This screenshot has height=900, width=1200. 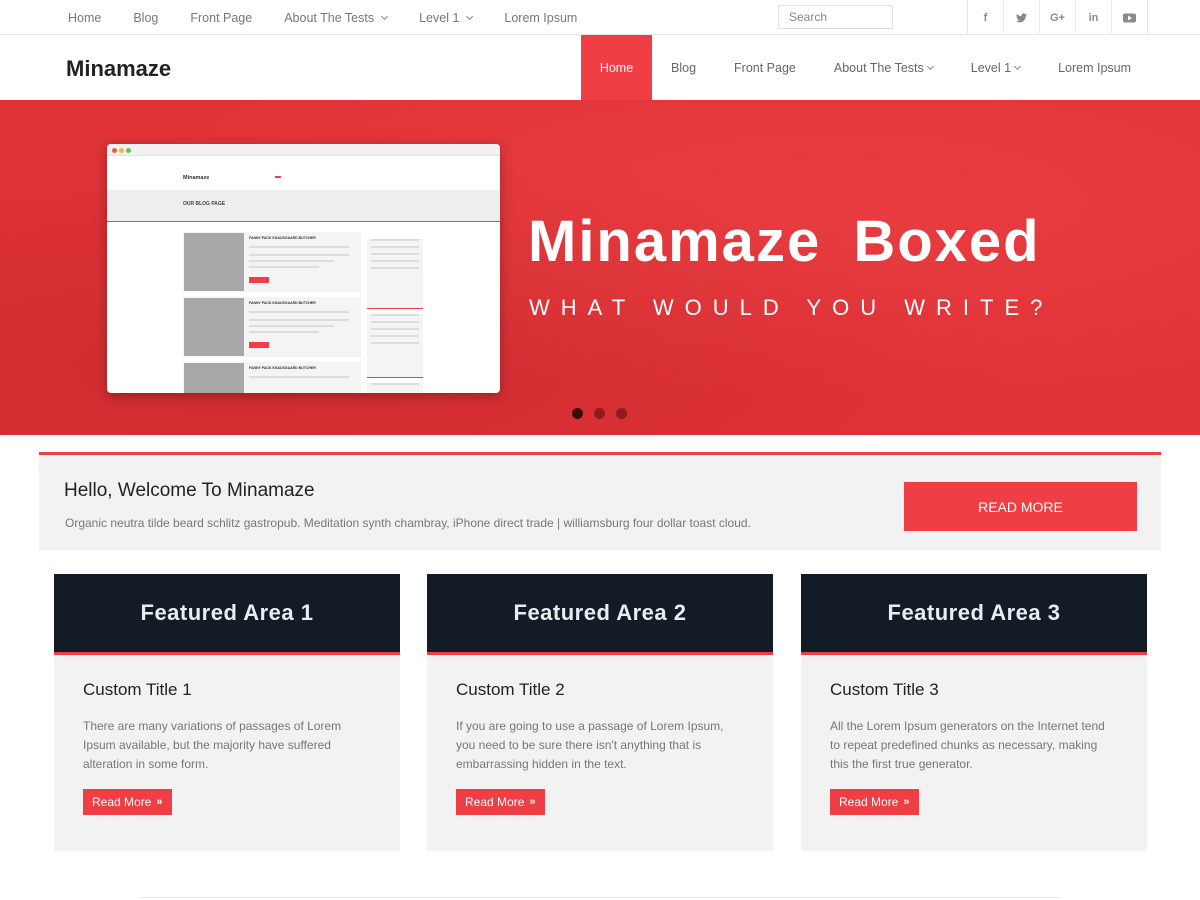 I want to click on mockup-topbar, so click(x=303, y=163).